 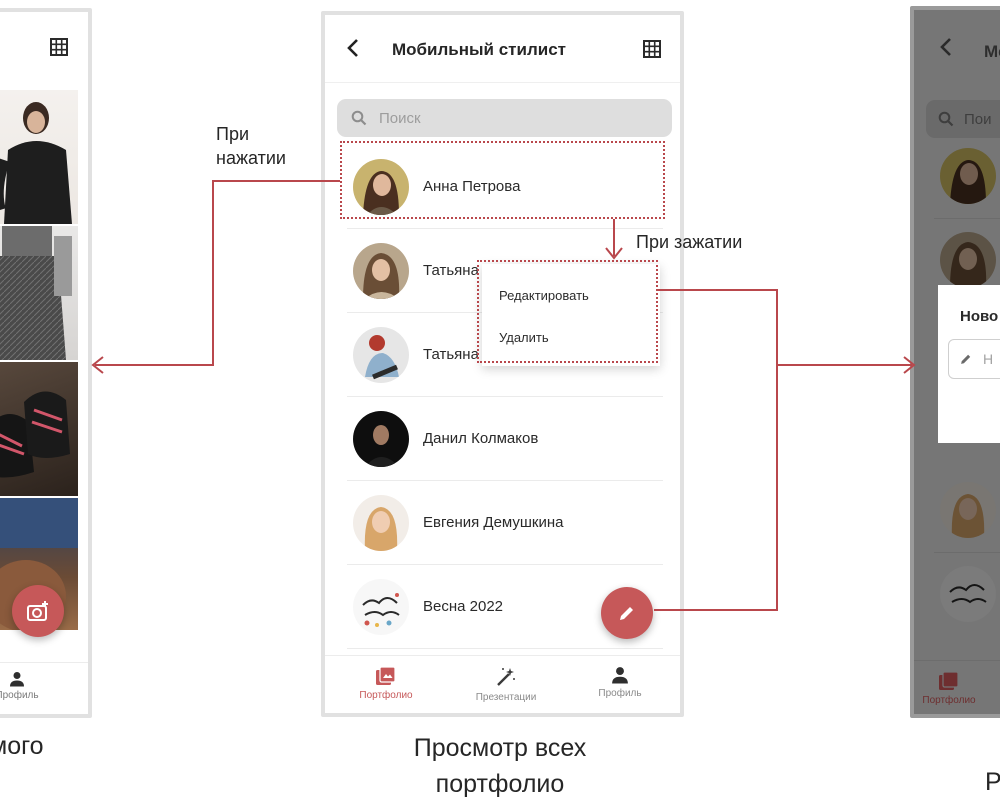 I want to click on list-item-name: Данил Колмаков, so click(x=481, y=438).